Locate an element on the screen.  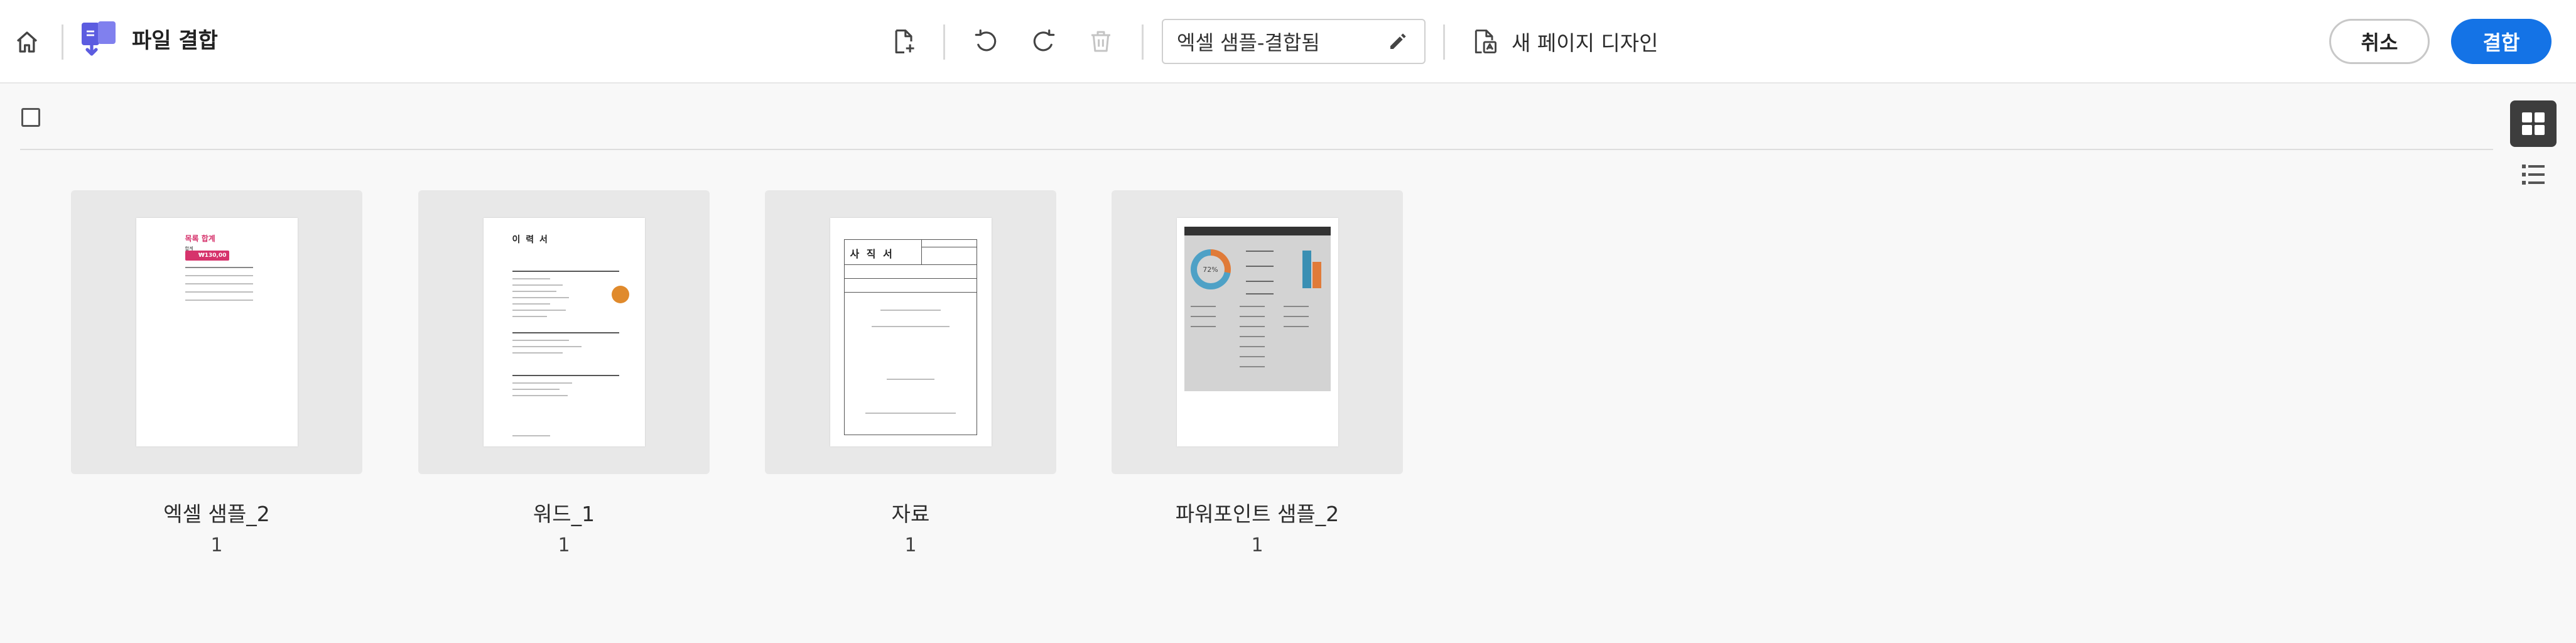
edit-name-button is located at coordinates (1397, 41).